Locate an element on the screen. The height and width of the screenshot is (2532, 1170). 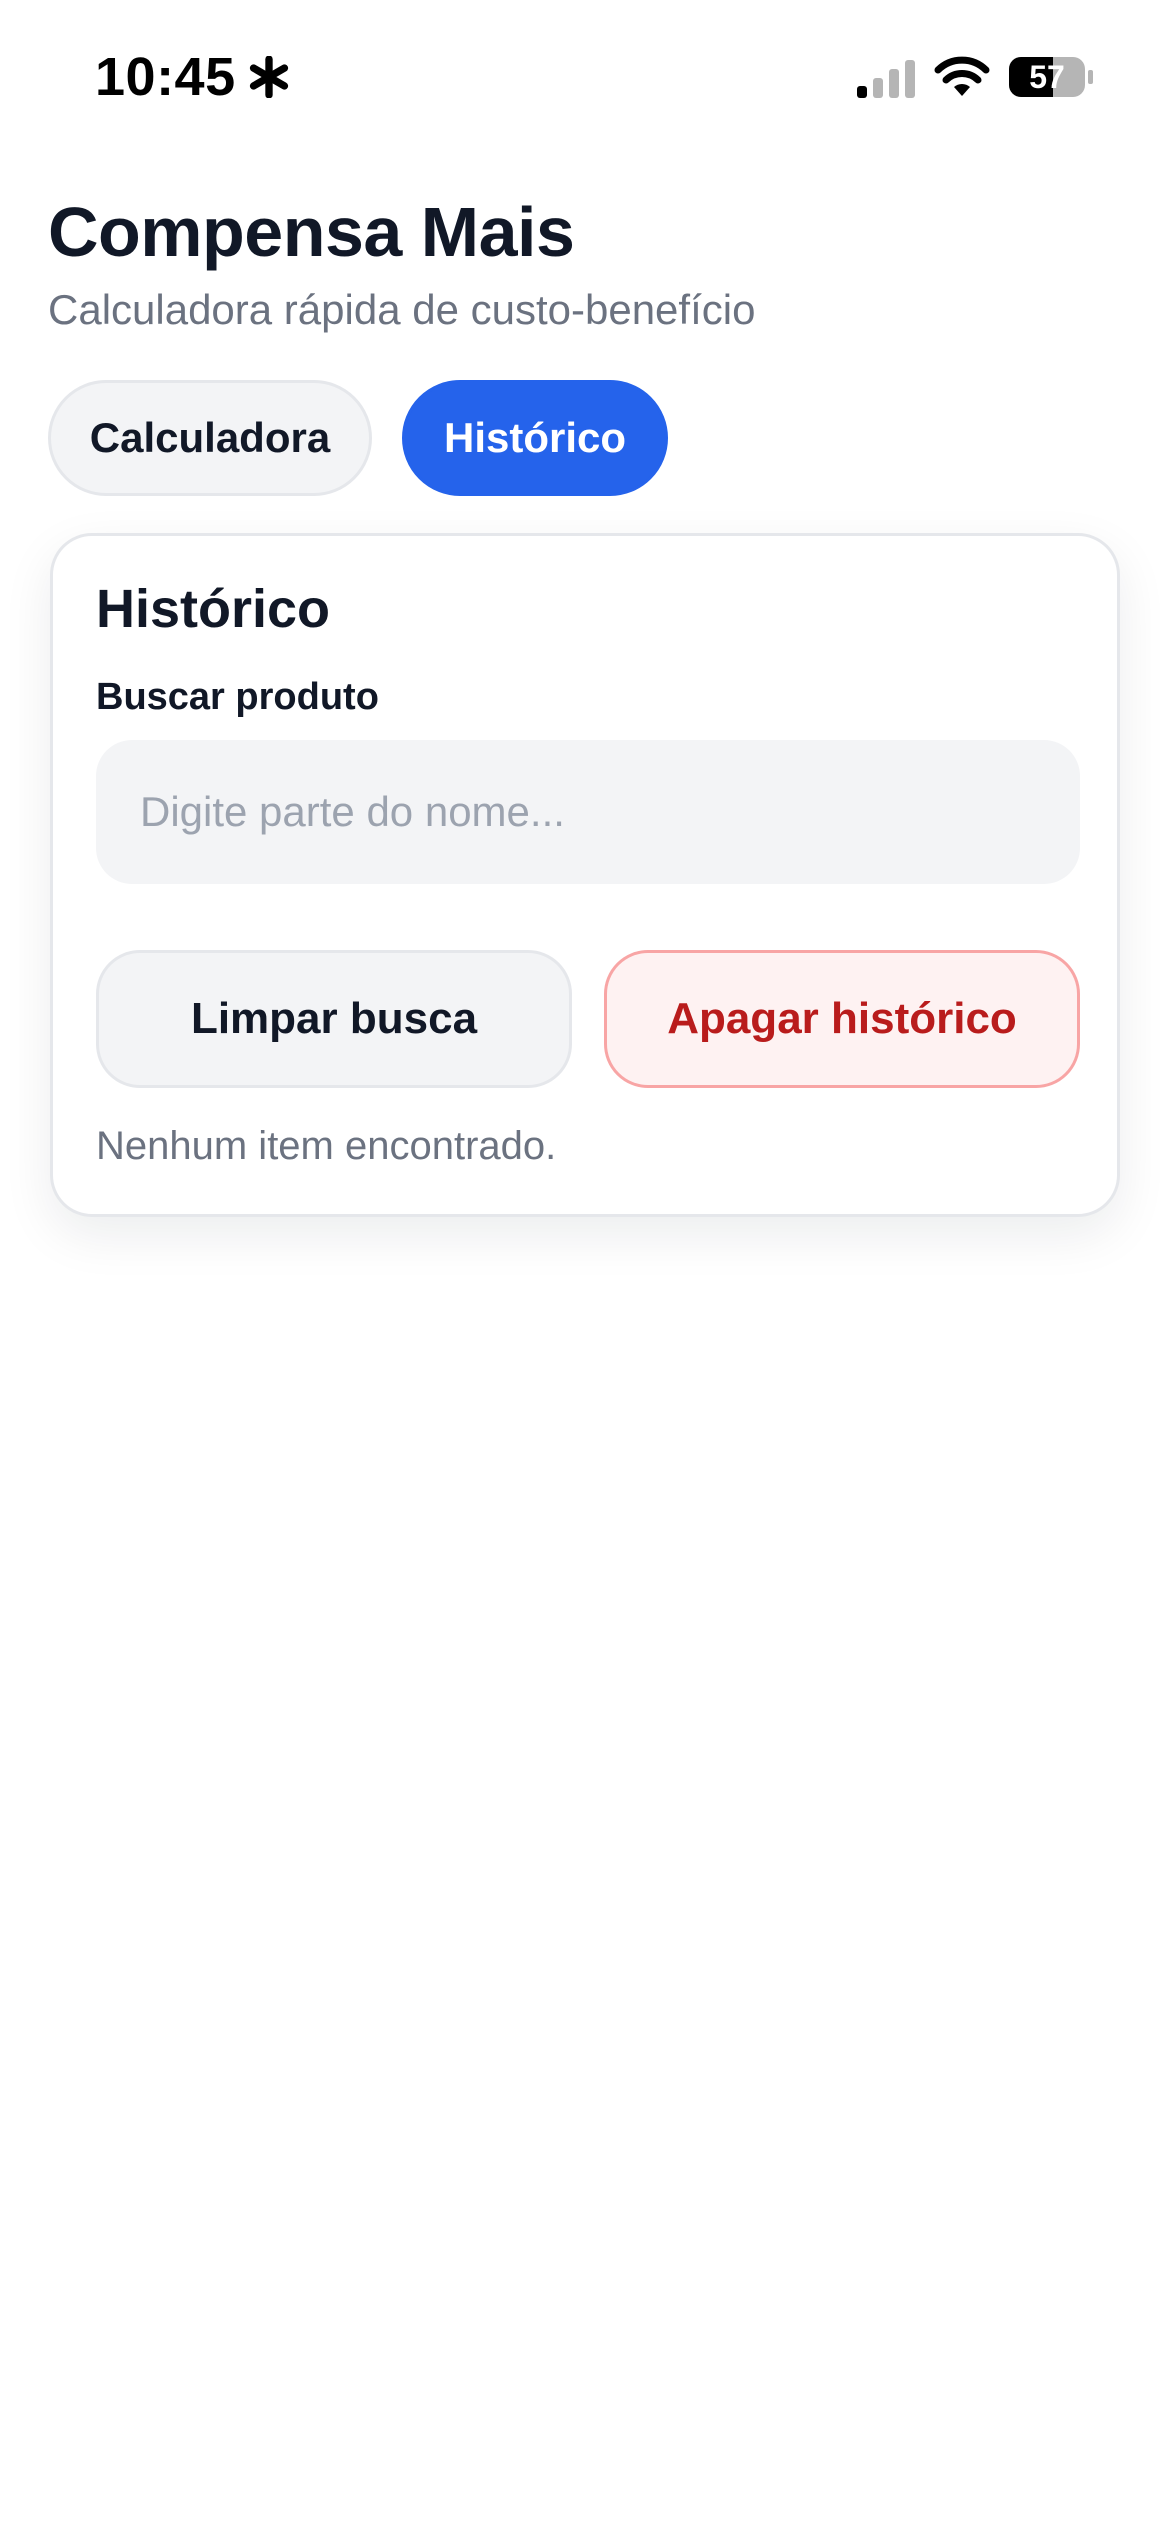
wifi-icon is located at coordinates (962, 76).